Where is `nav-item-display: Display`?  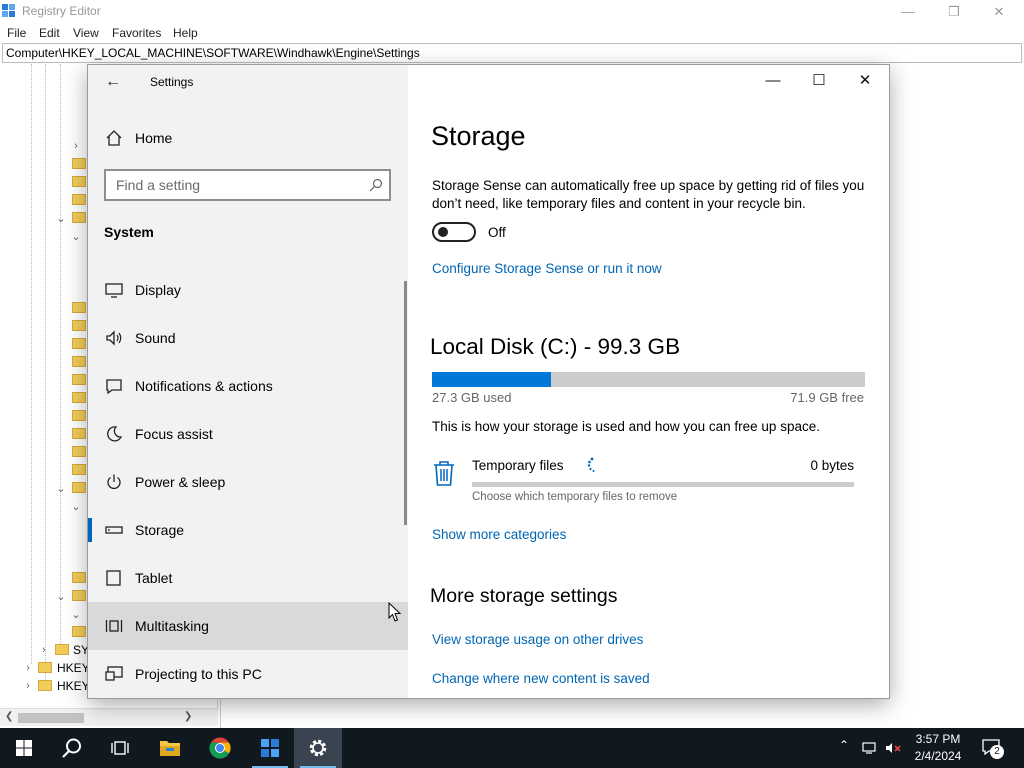
nav-item-display: Display is located at coordinates (248, 290).